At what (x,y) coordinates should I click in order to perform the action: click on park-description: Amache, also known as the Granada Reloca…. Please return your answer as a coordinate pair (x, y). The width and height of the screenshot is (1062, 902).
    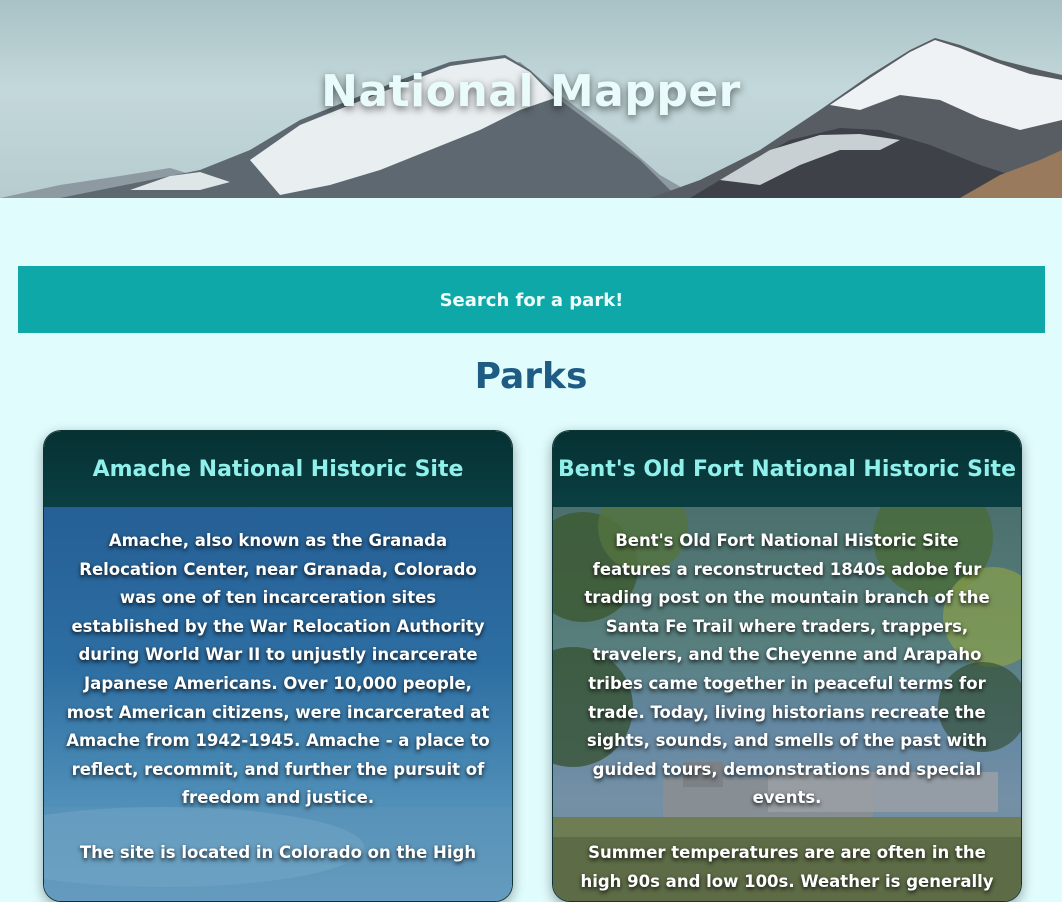
    Looking at the image, I should click on (278, 669).